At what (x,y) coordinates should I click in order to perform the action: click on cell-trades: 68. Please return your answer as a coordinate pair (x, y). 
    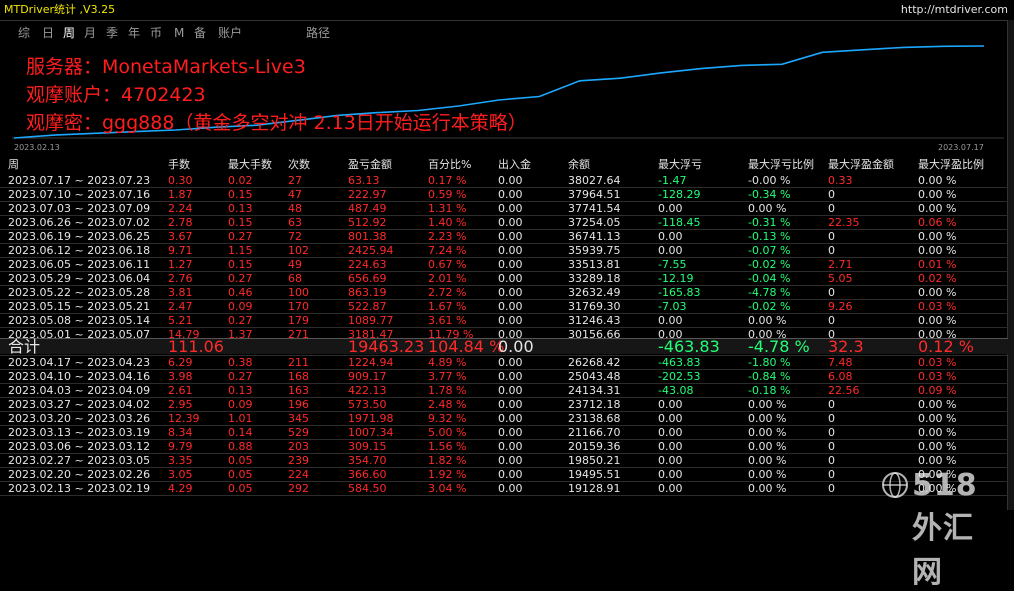
    Looking at the image, I should click on (295, 278).